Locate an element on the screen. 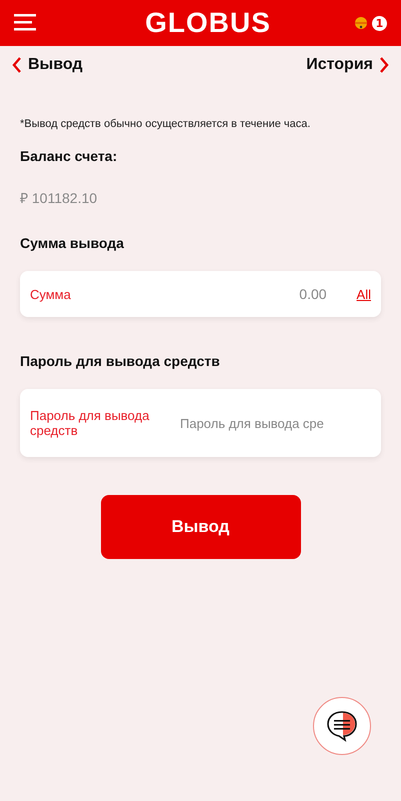 This screenshot has height=801, width=401. password-field: Пароль для вывода средств Пароль для вывода сре is located at coordinates (200, 423).